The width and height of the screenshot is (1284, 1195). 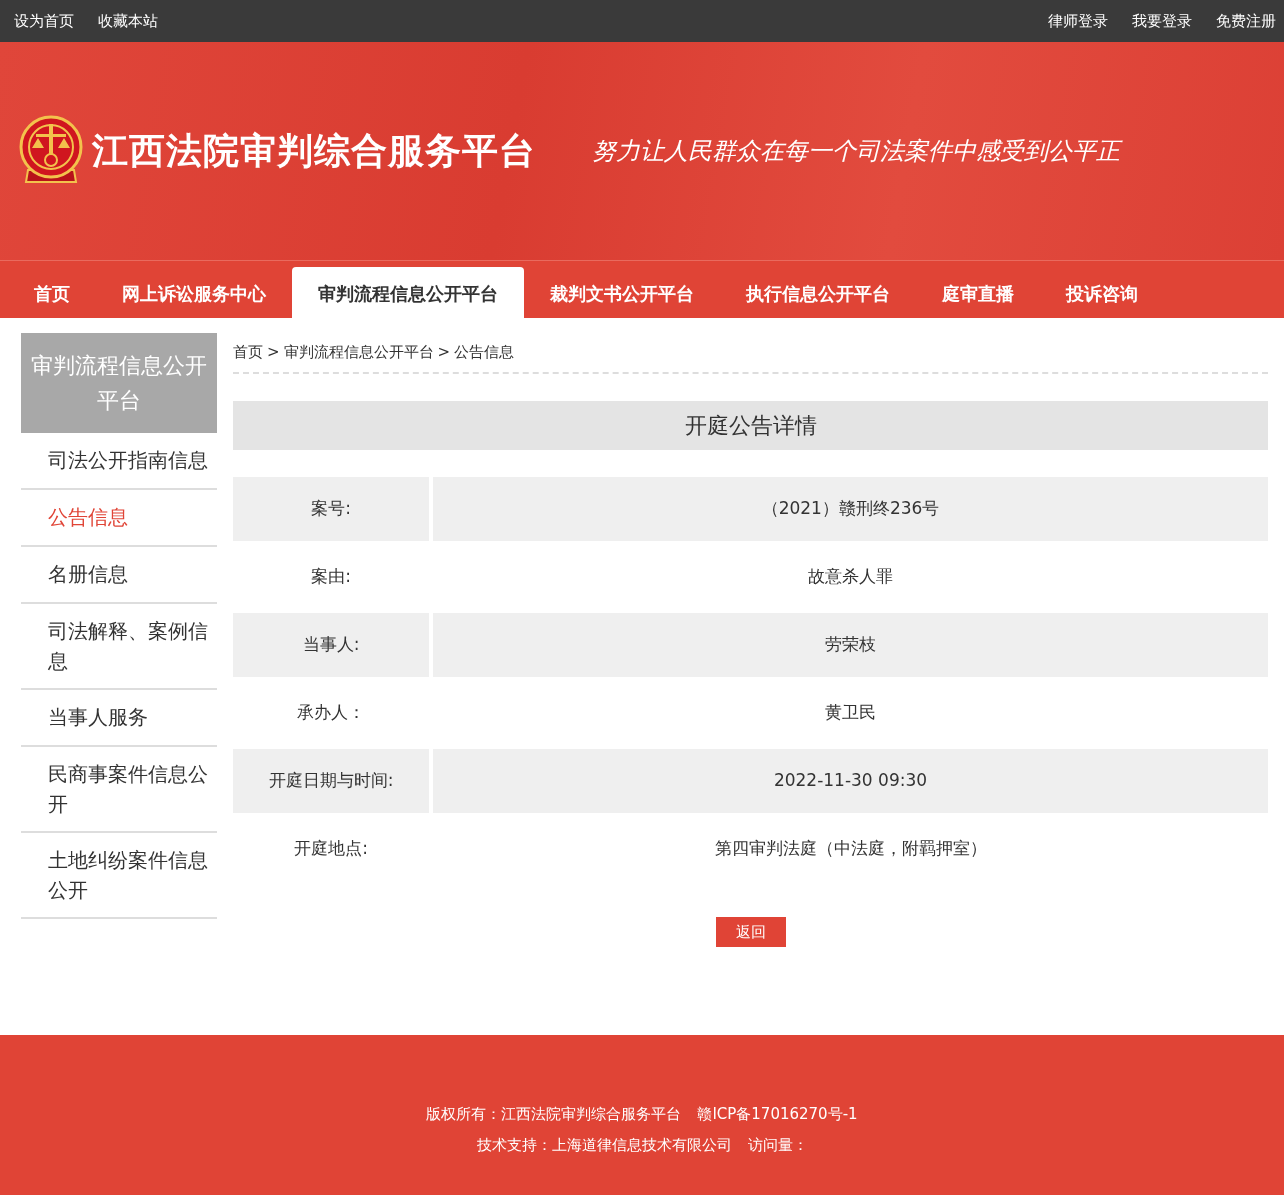 What do you see at coordinates (408, 293) in the screenshot?
I see `nav-tab: 审判流程信息公开平台` at bounding box center [408, 293].